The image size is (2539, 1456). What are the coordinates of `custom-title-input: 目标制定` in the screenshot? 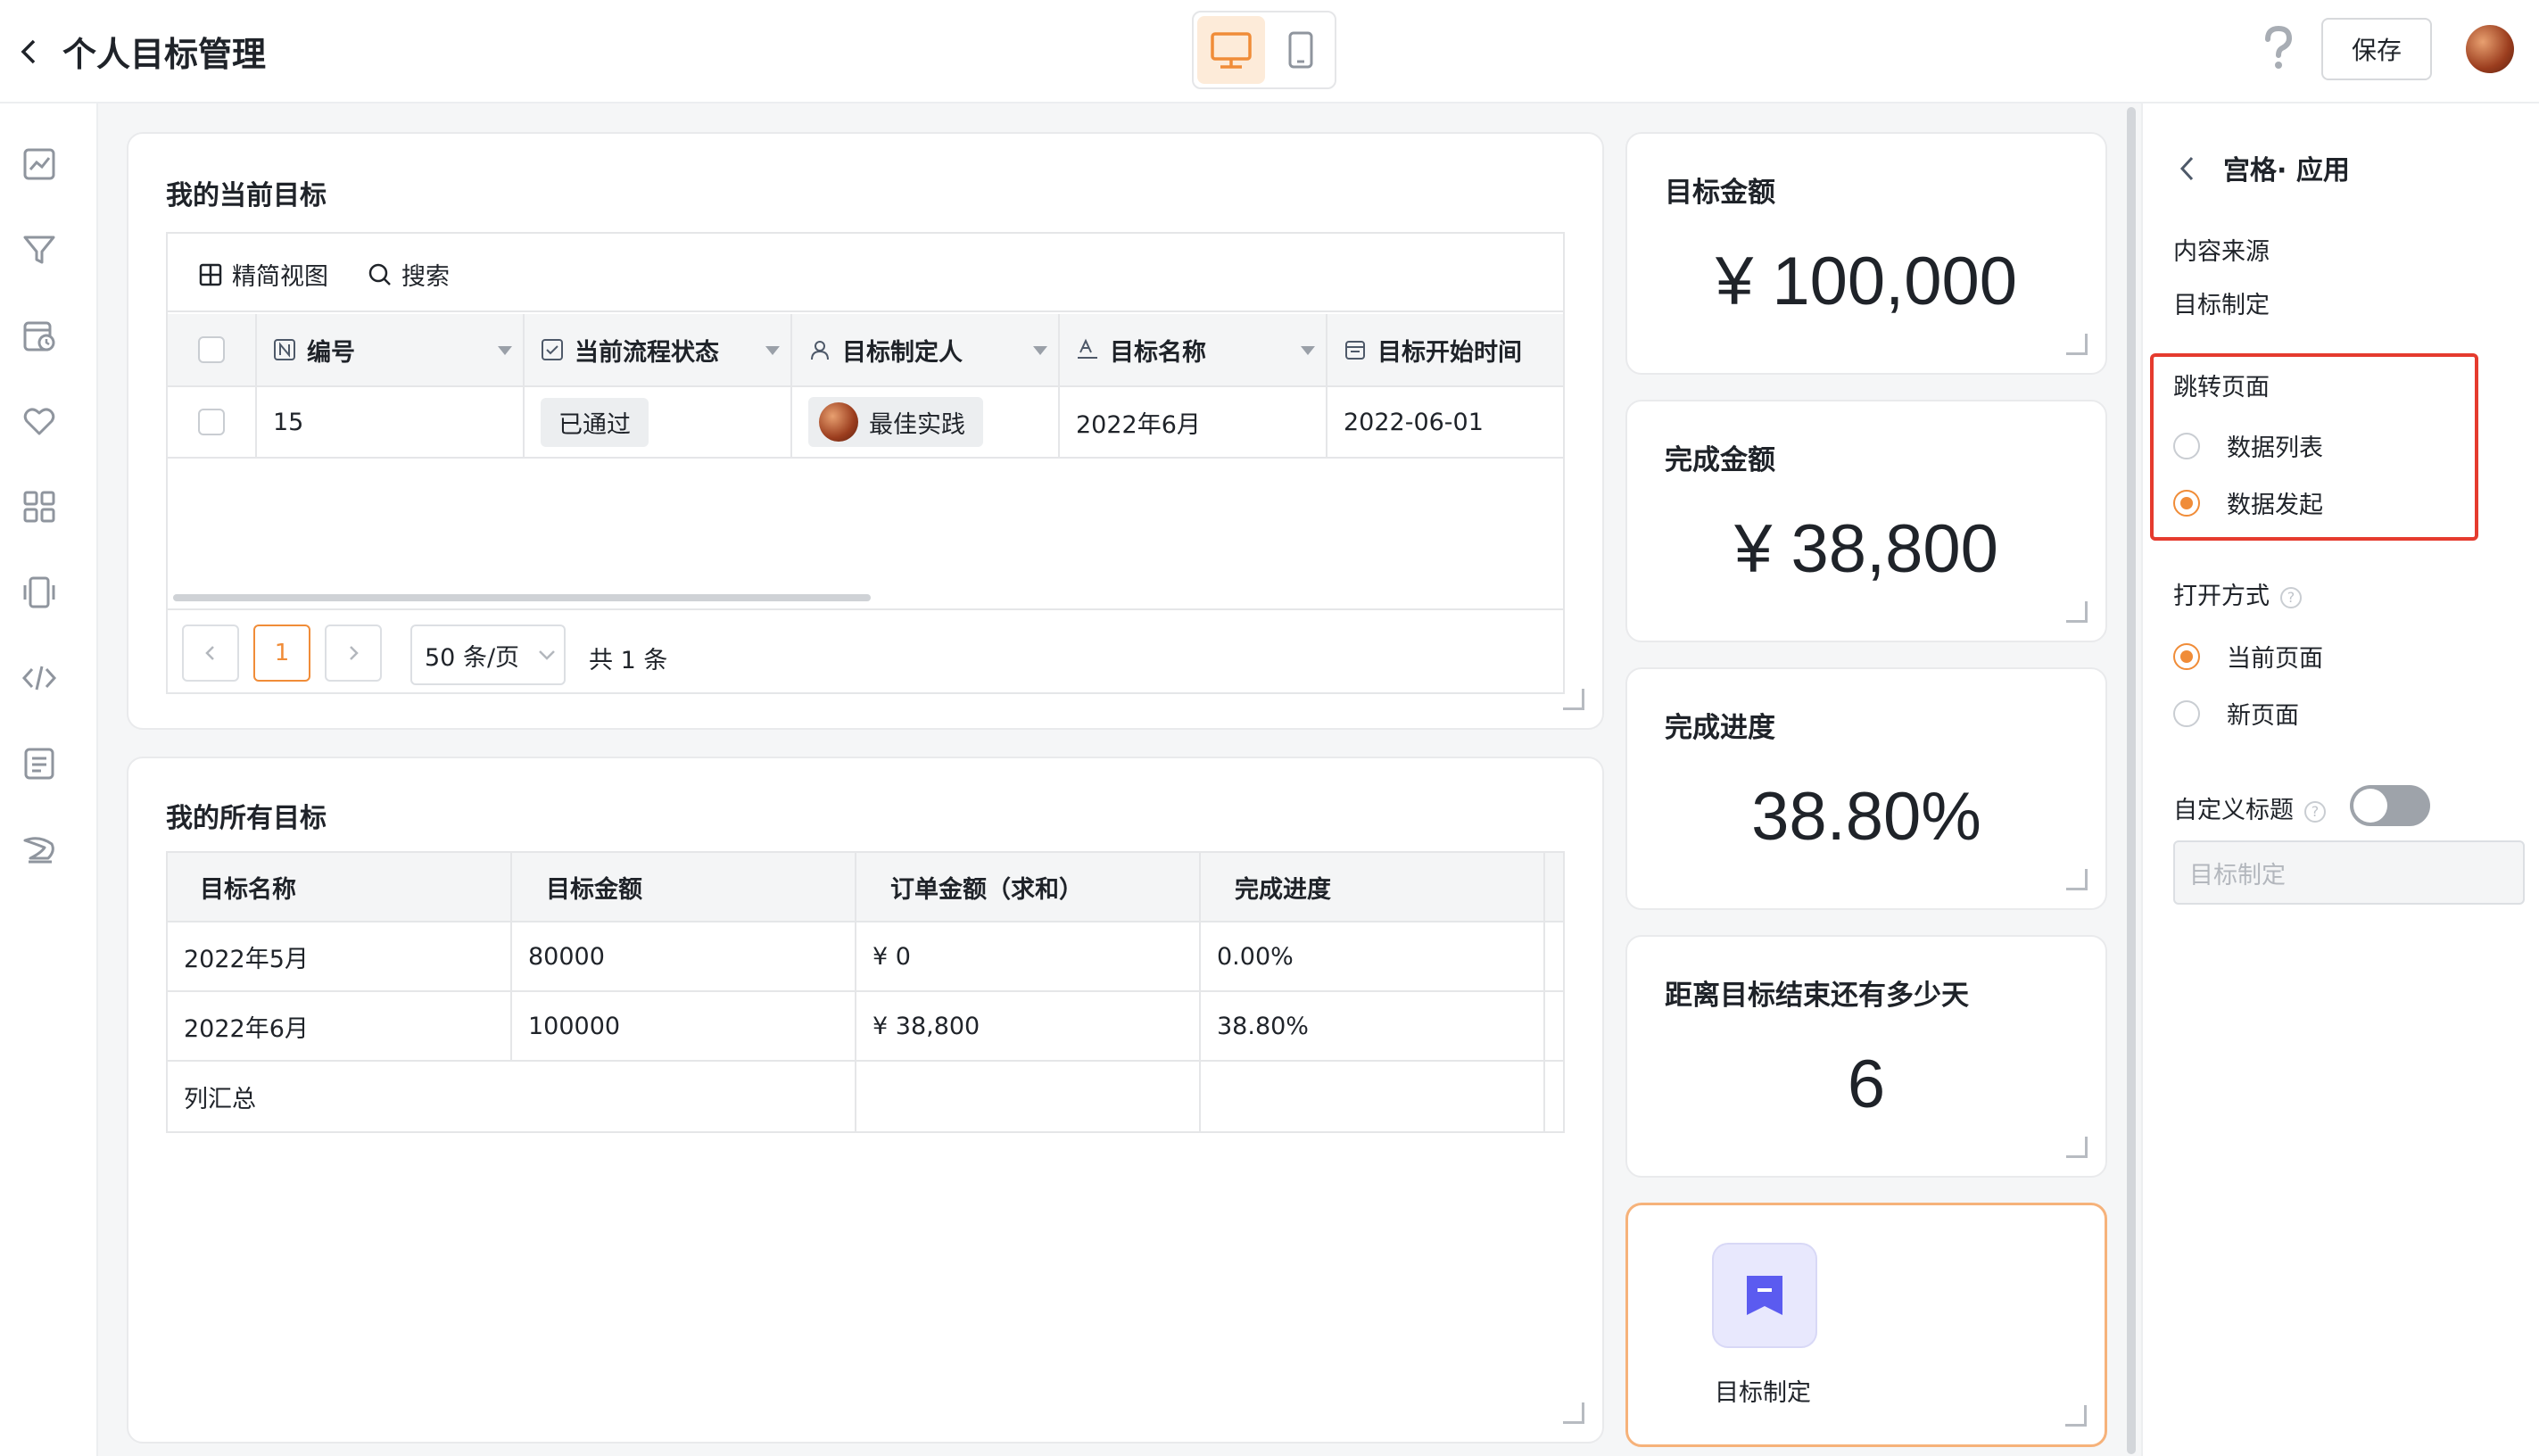 It's located at (2349, 873).